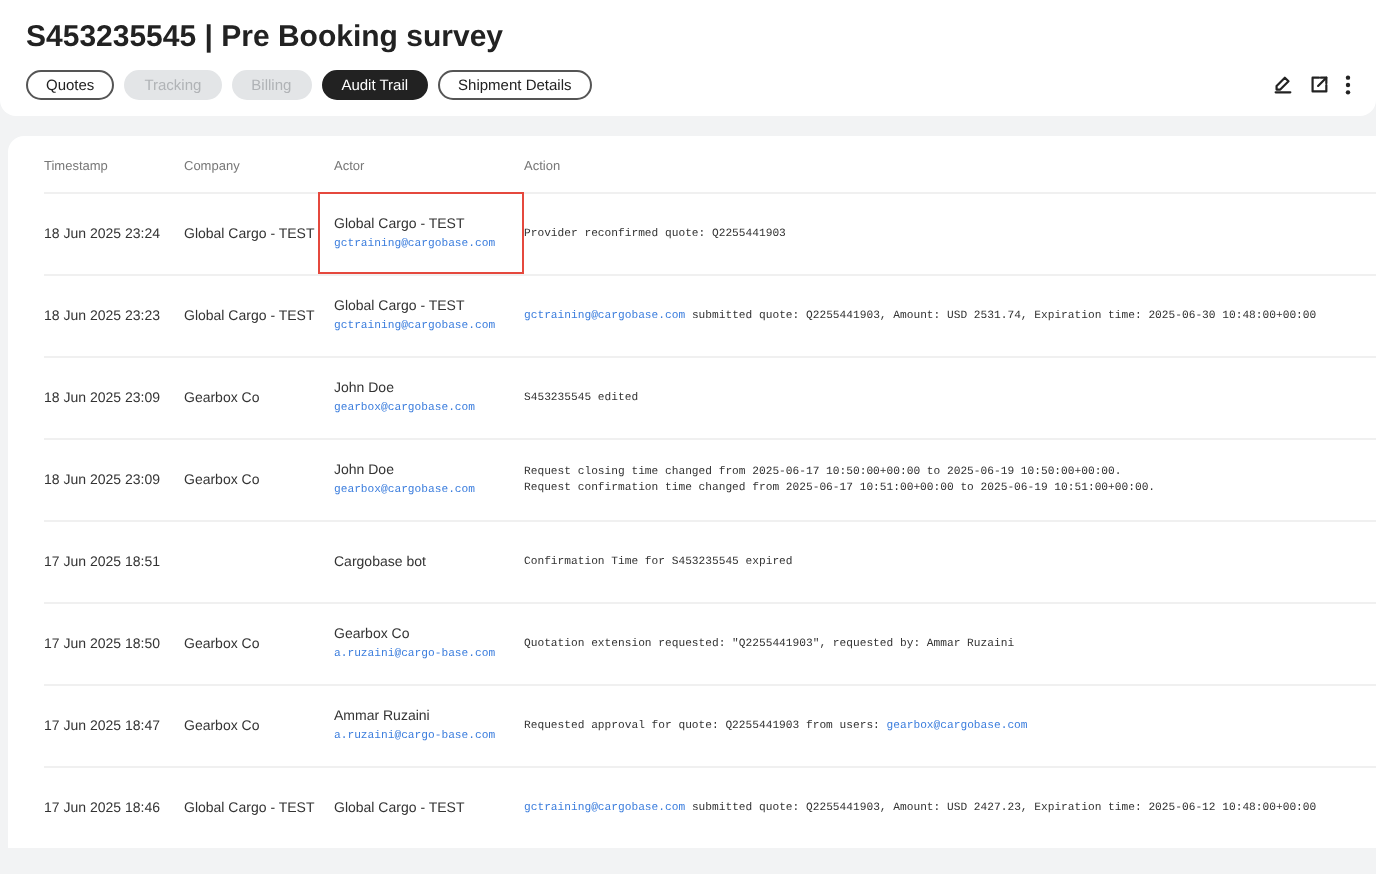 The image size is (1376, 874). I want to click on more-icon, so click(1348, 85).